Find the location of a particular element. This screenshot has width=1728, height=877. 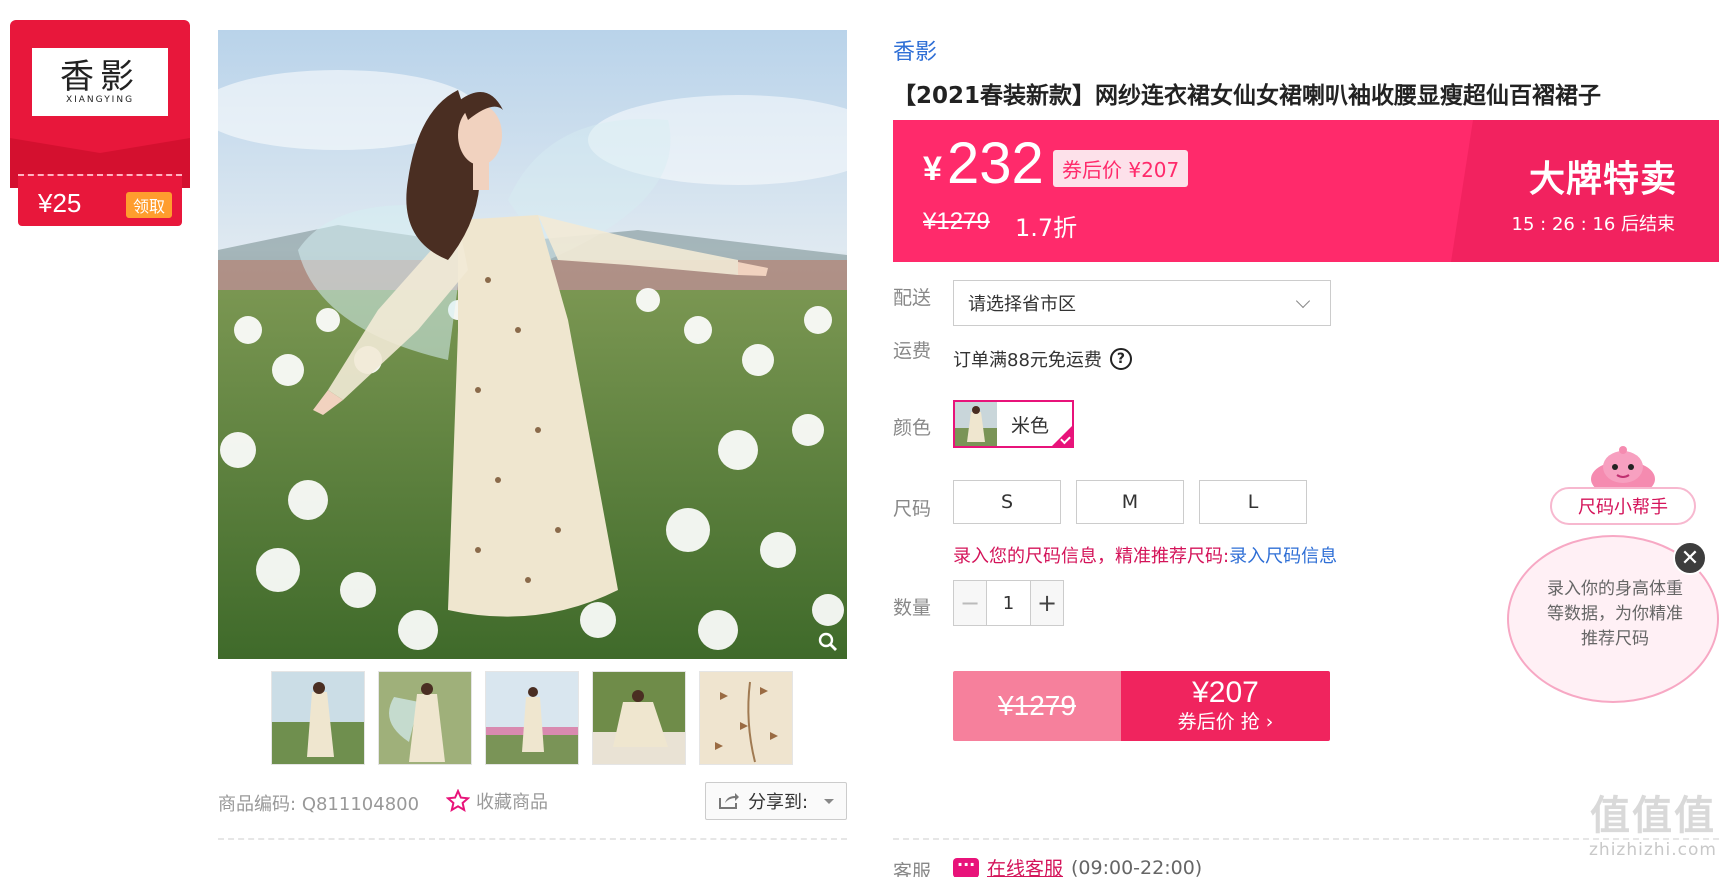

current-price: 232 is located at coordinates (995, 163).